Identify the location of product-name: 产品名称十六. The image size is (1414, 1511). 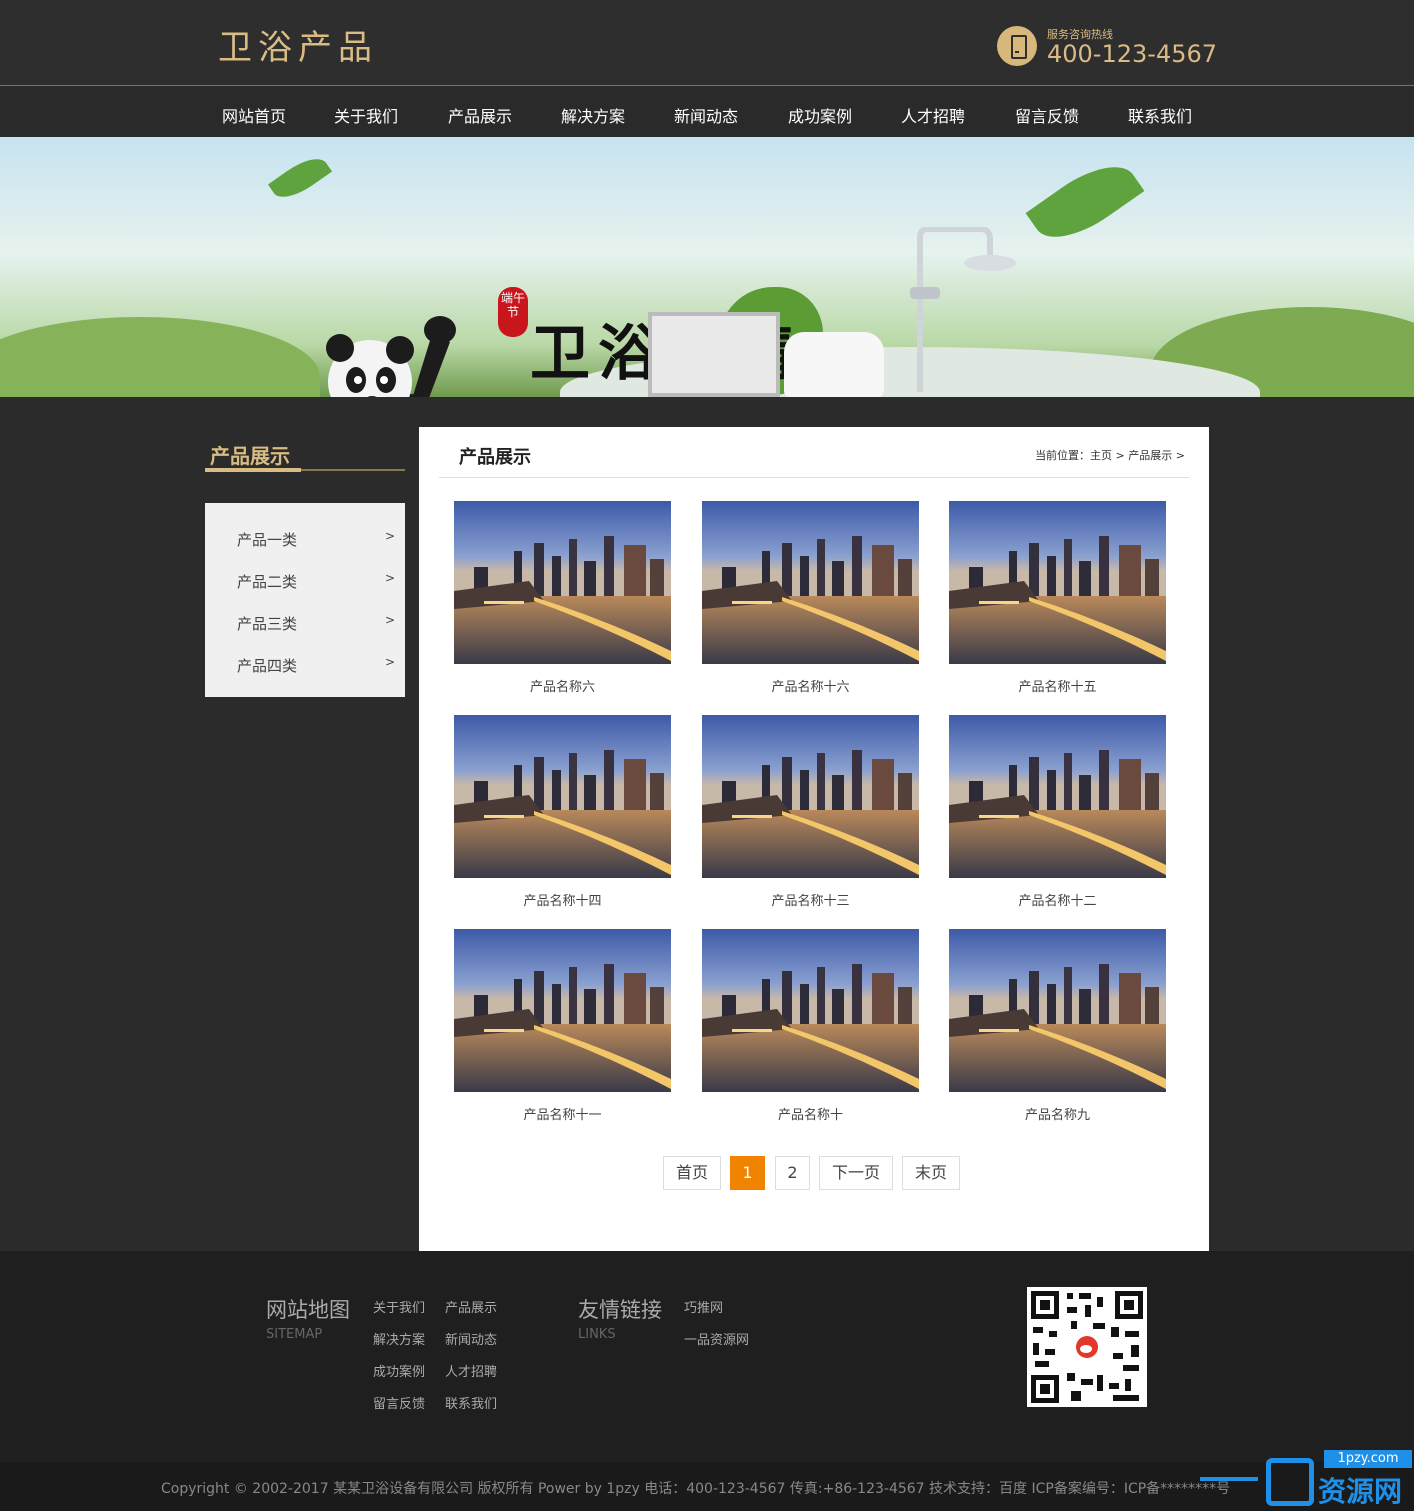
(810, 685).